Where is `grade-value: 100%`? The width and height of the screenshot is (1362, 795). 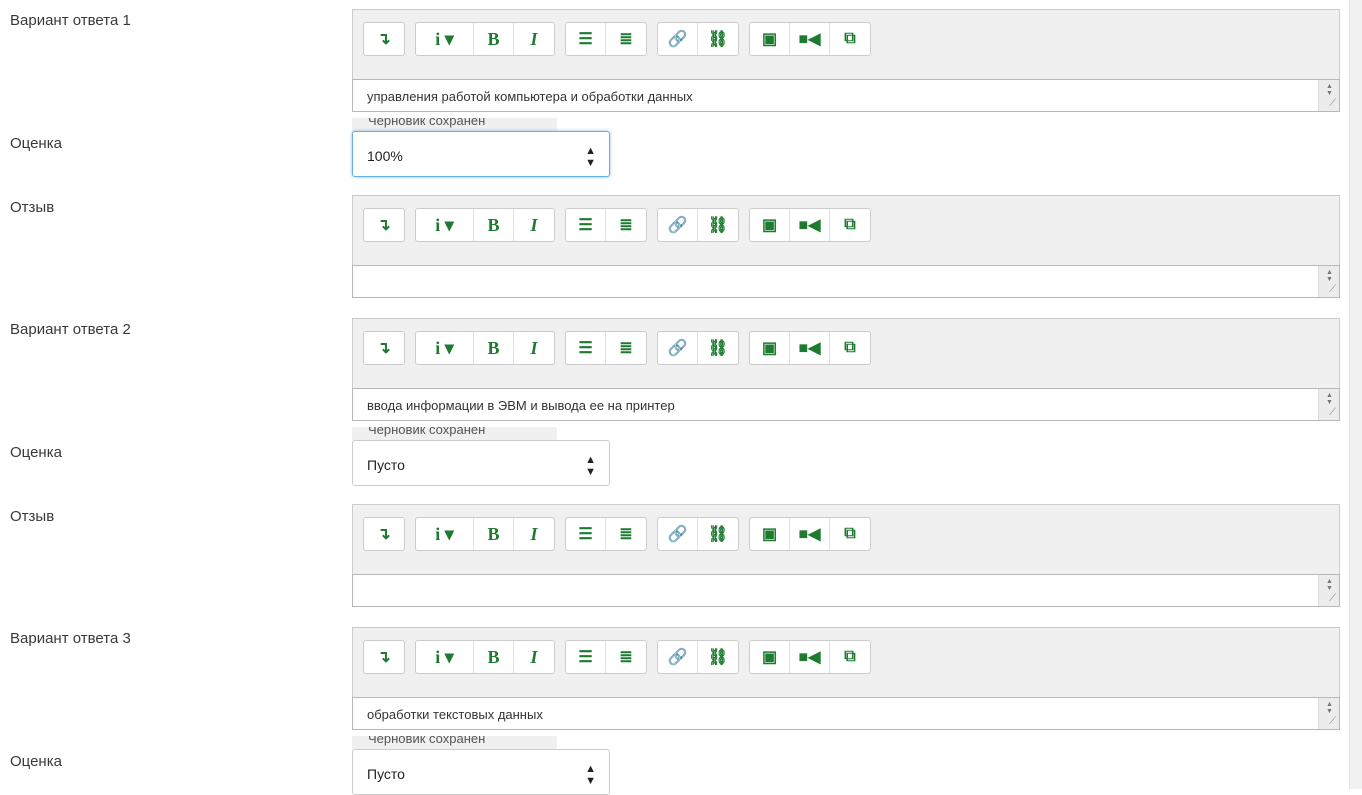 grade-value: 100% is located at coordinates (385, 156).